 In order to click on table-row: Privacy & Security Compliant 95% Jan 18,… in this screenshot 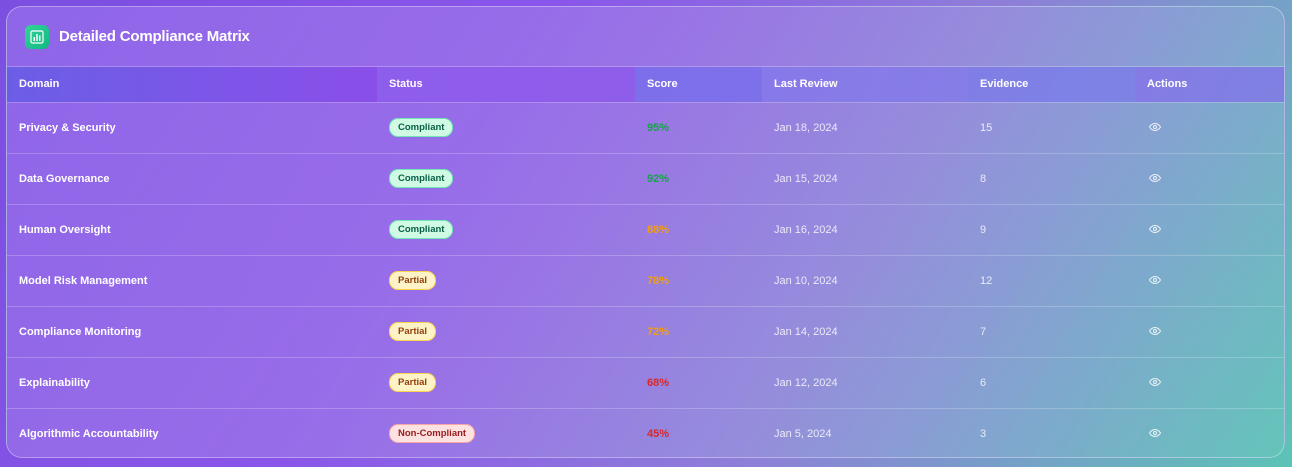, I will do `click(645, 127)`.